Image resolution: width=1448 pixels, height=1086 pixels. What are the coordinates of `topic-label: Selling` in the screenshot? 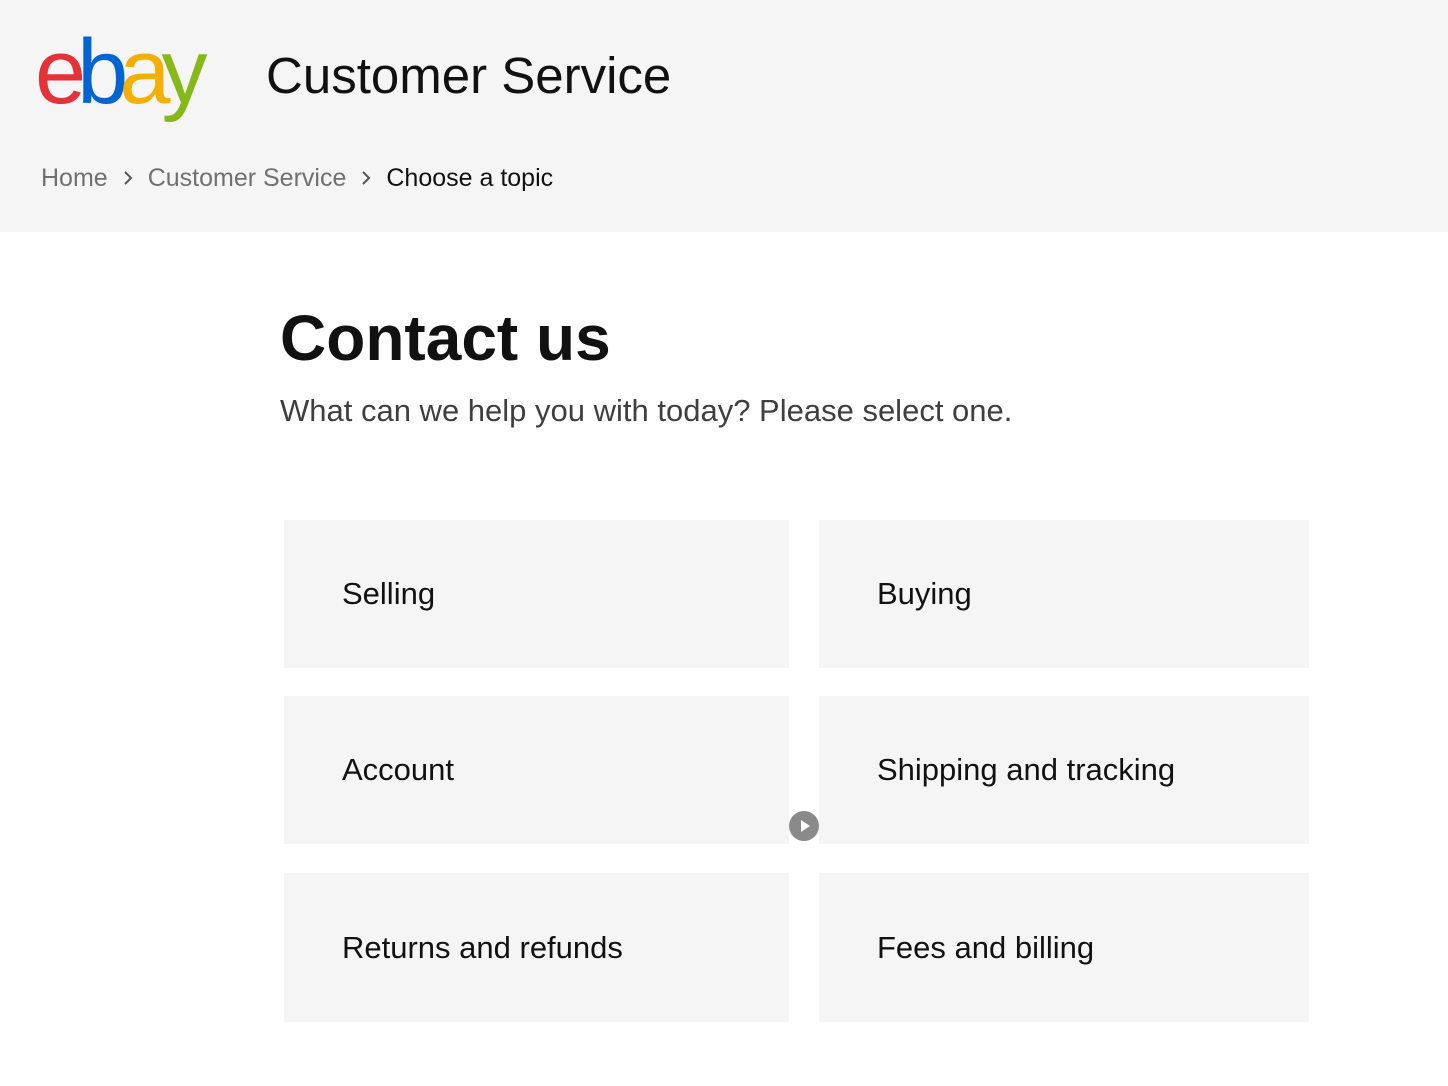 It's located at (389, 593).